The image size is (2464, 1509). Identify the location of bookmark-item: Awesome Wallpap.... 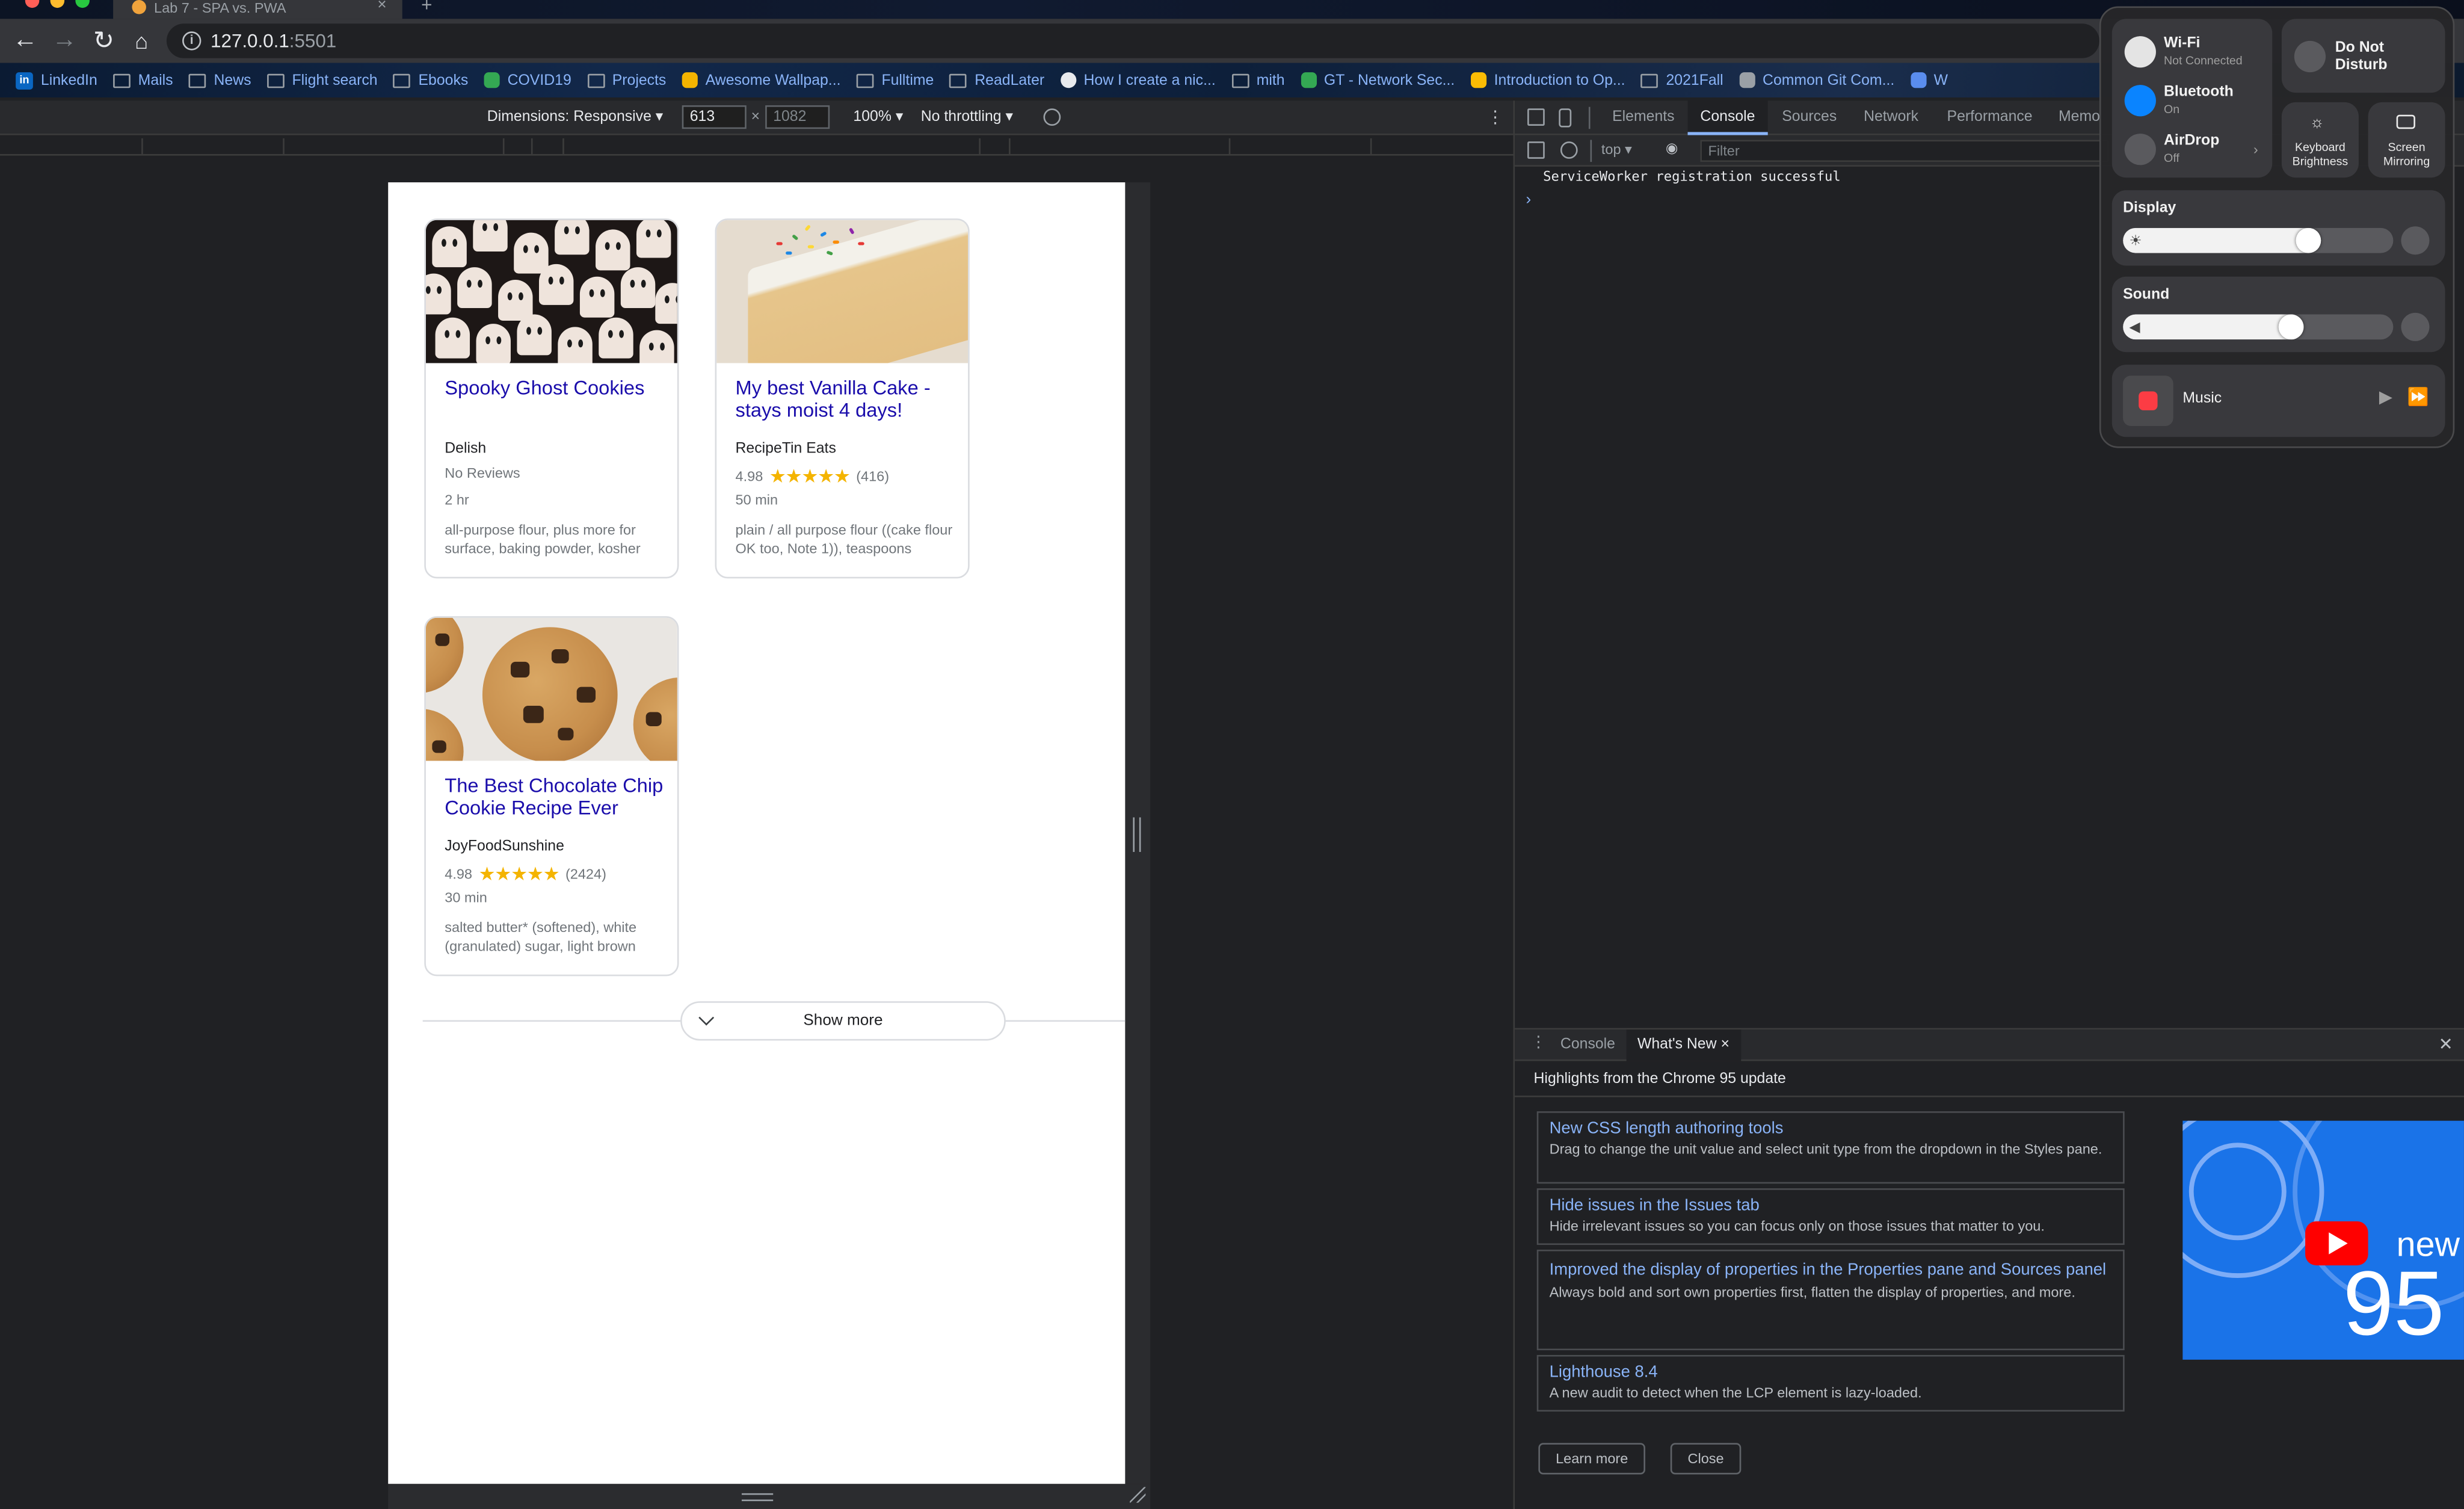
(761, 80).